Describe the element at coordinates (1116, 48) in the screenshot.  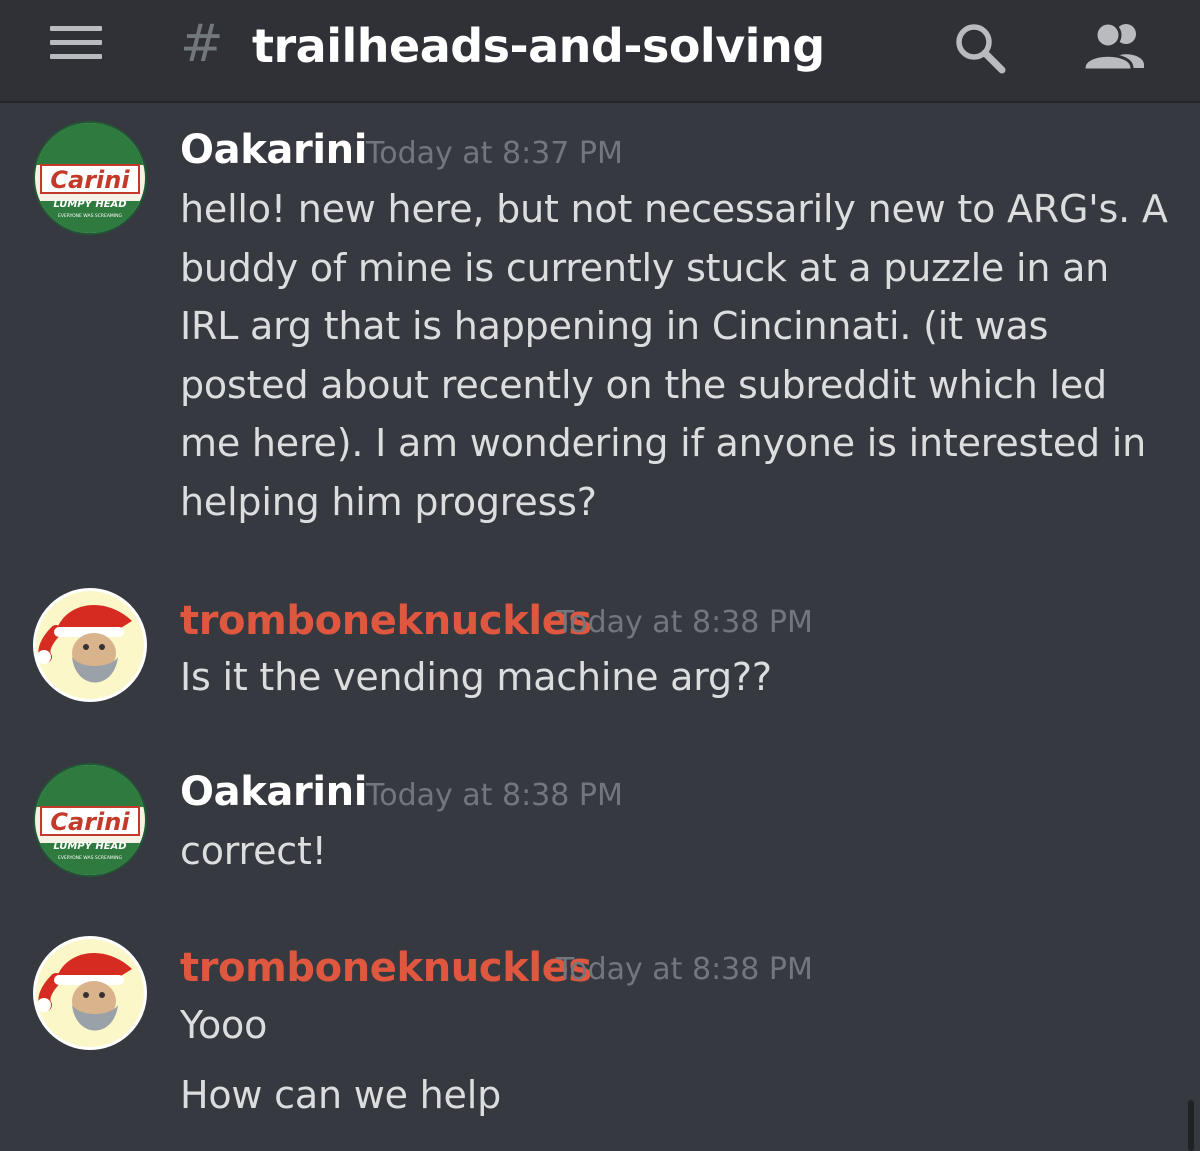
I see `members-icon` at that location.